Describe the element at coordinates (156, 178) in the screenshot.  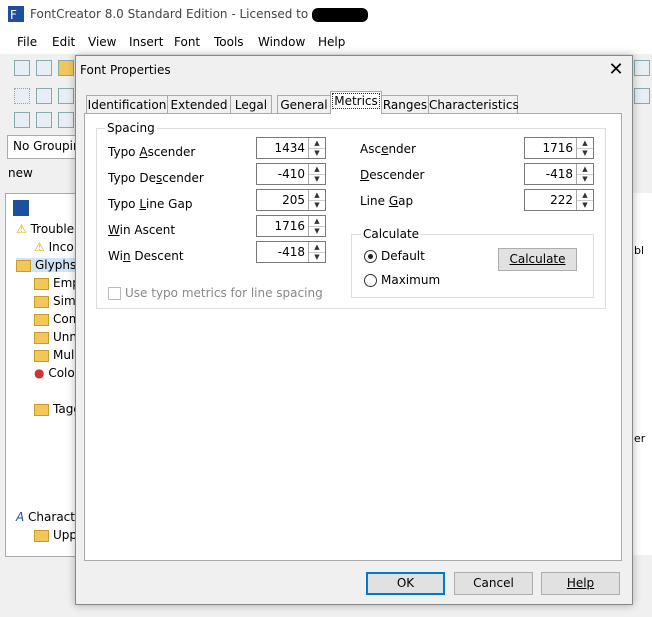
I see `typo-descender-label: Typo Descender` at that location.